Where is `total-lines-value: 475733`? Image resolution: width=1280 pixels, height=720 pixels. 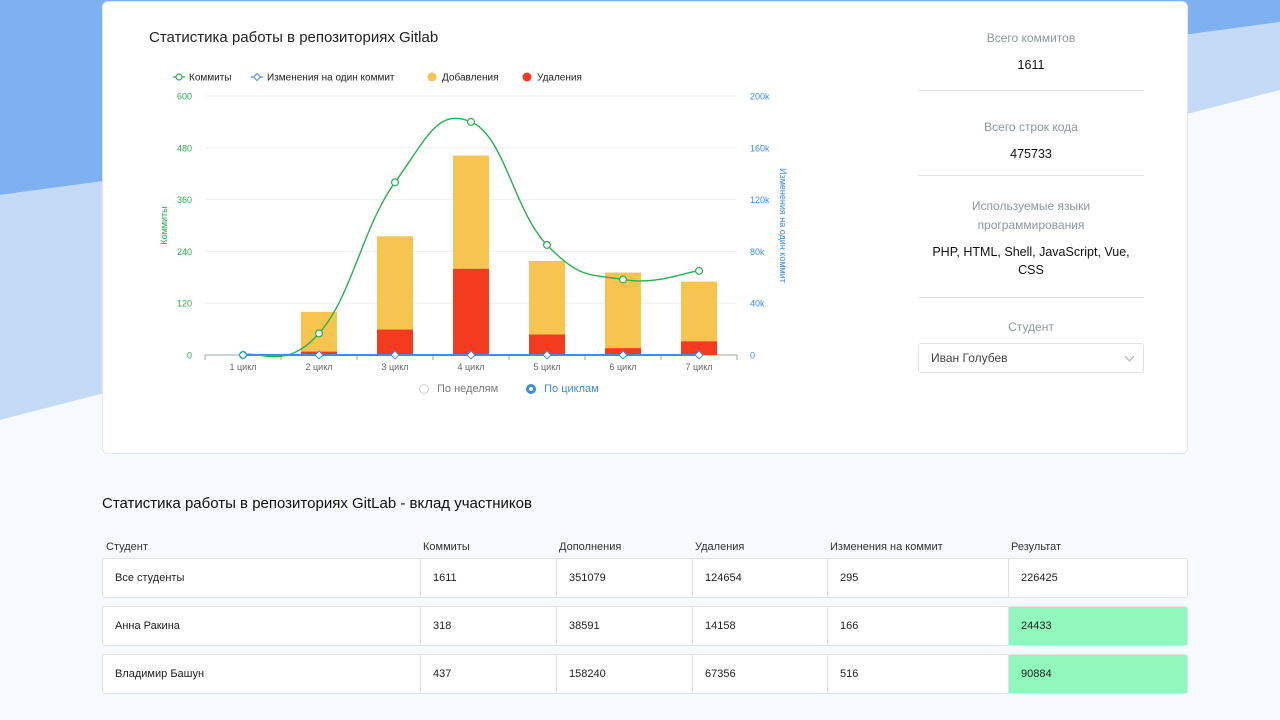
total-lines-value: 475733 is located at coordinates (1031, 154).